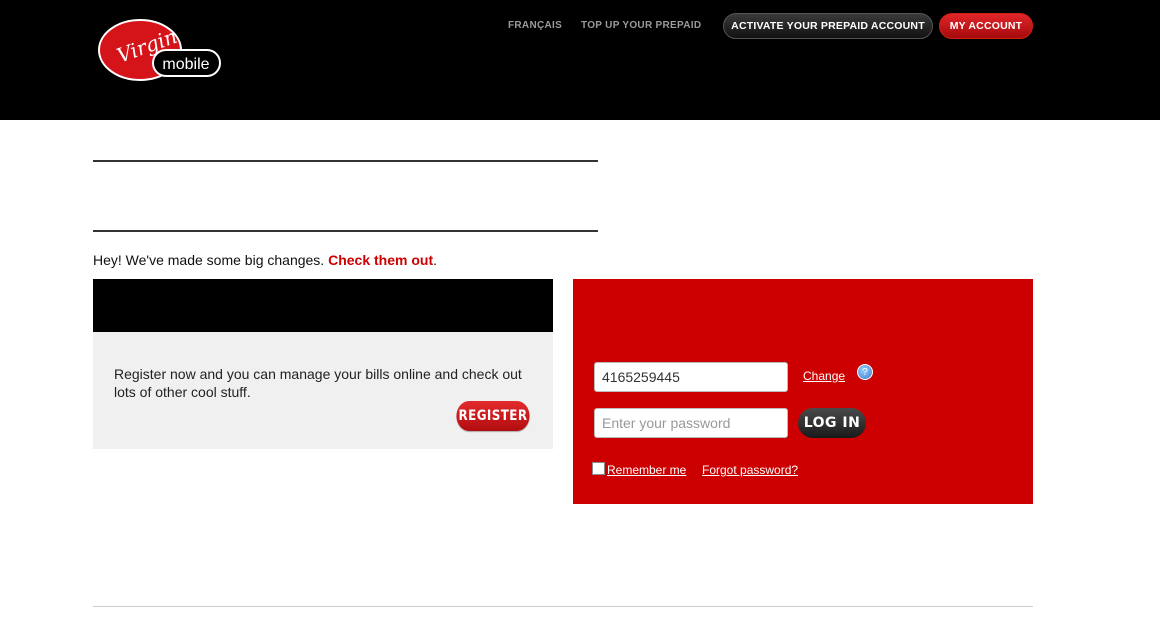  What do you see at coordinates (345, 161) in the screenshot?
I see `divider-top` at bounding box center [345, 161].